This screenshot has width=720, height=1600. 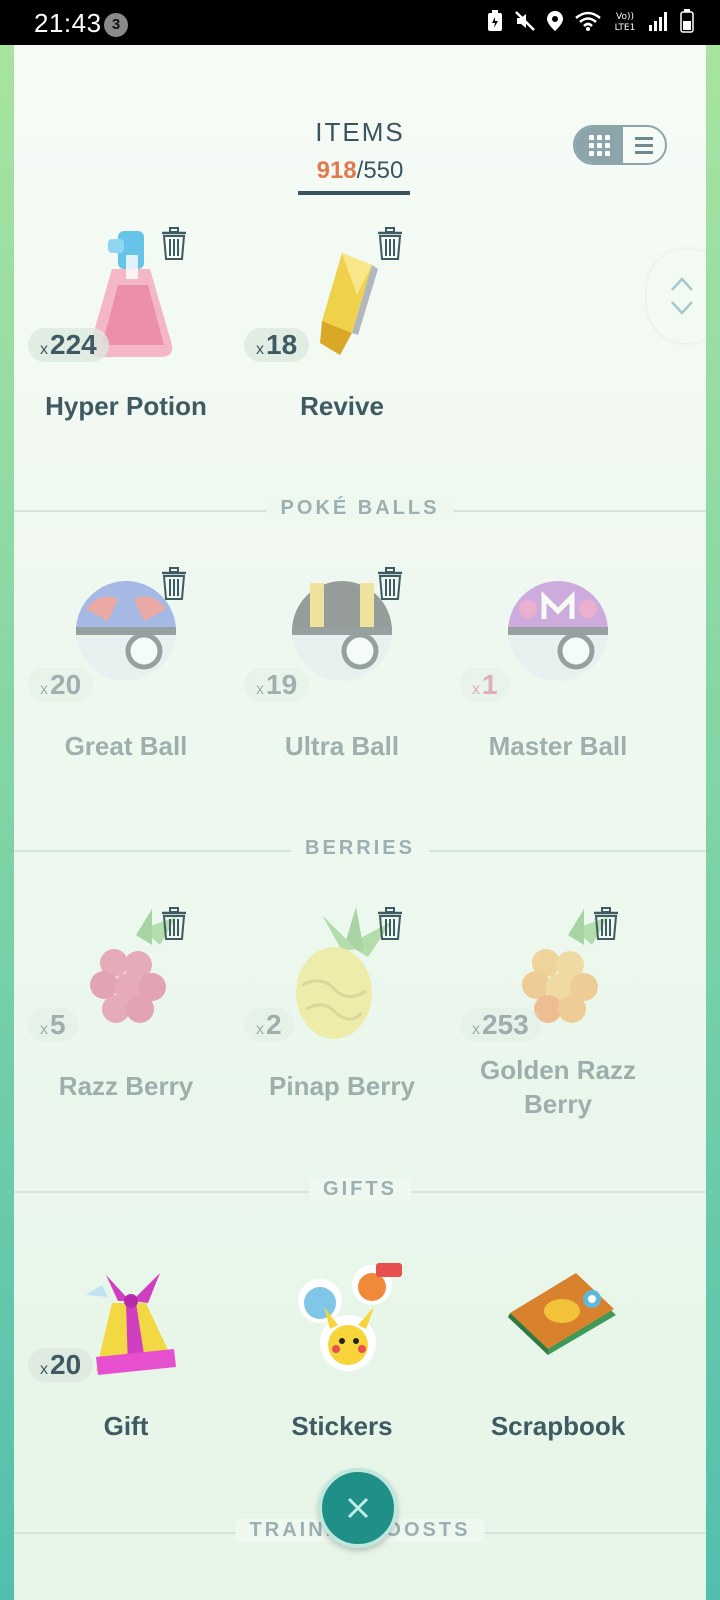 What do you see at coordinates (126, 345) in the screenshot?
I see `item-card: x 224 Hyper Potion` at bounding box center [126, 345].